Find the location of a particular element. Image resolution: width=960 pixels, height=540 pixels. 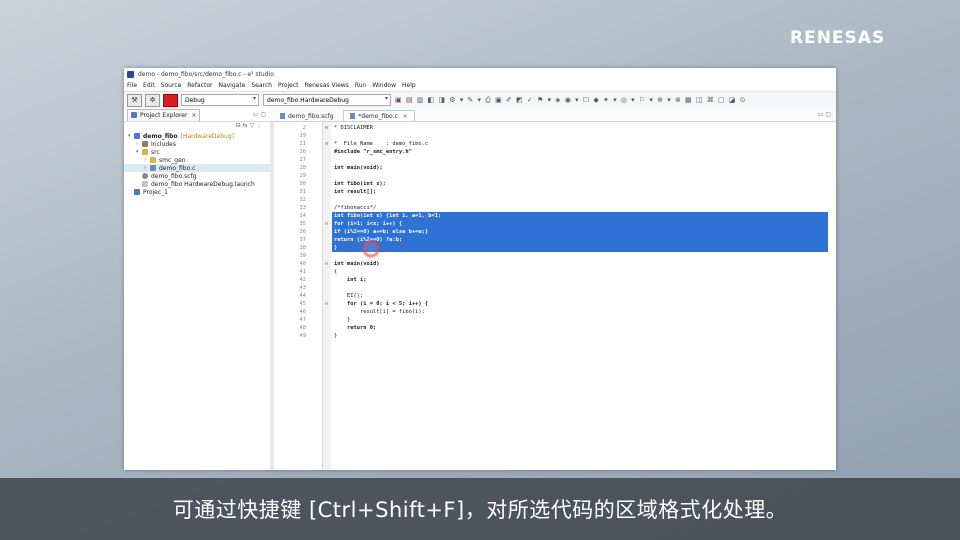

stop-icon is located at coordinates (170, 100).